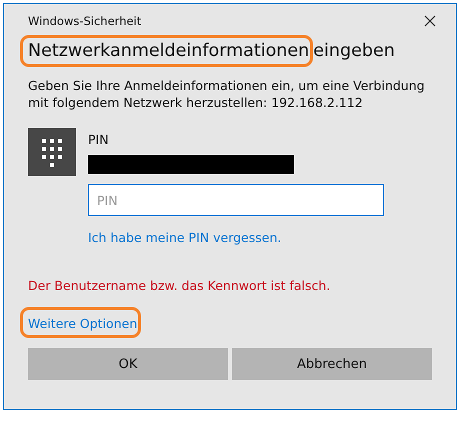 The width and height of the screenshot is (463, 422). Describe the element at coordinates (169, 51) in the screenshot. I see `heading-text: Netzwerkanmeldeinformationen` at that location.